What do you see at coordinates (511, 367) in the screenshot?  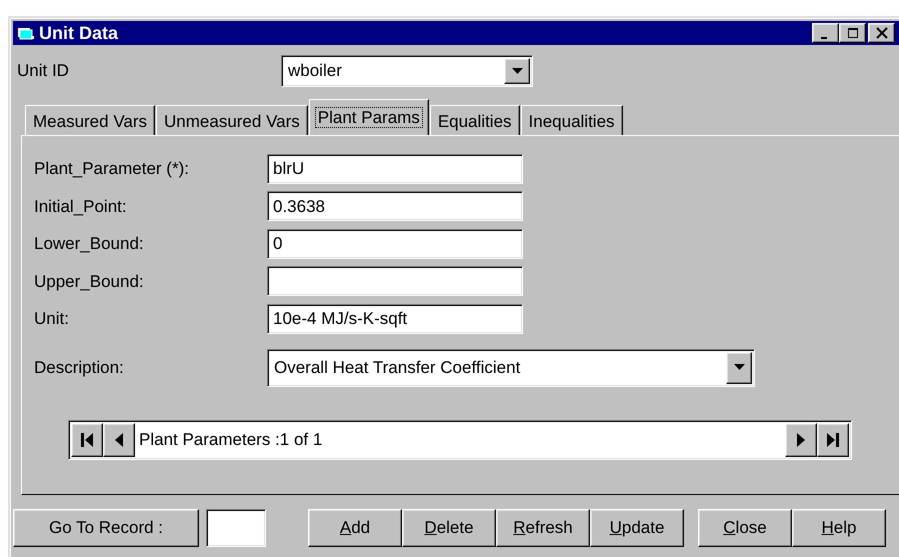 I see `description-dropdown: Overall Heat Transfer Coefficient` at bounding box center [511, 367].